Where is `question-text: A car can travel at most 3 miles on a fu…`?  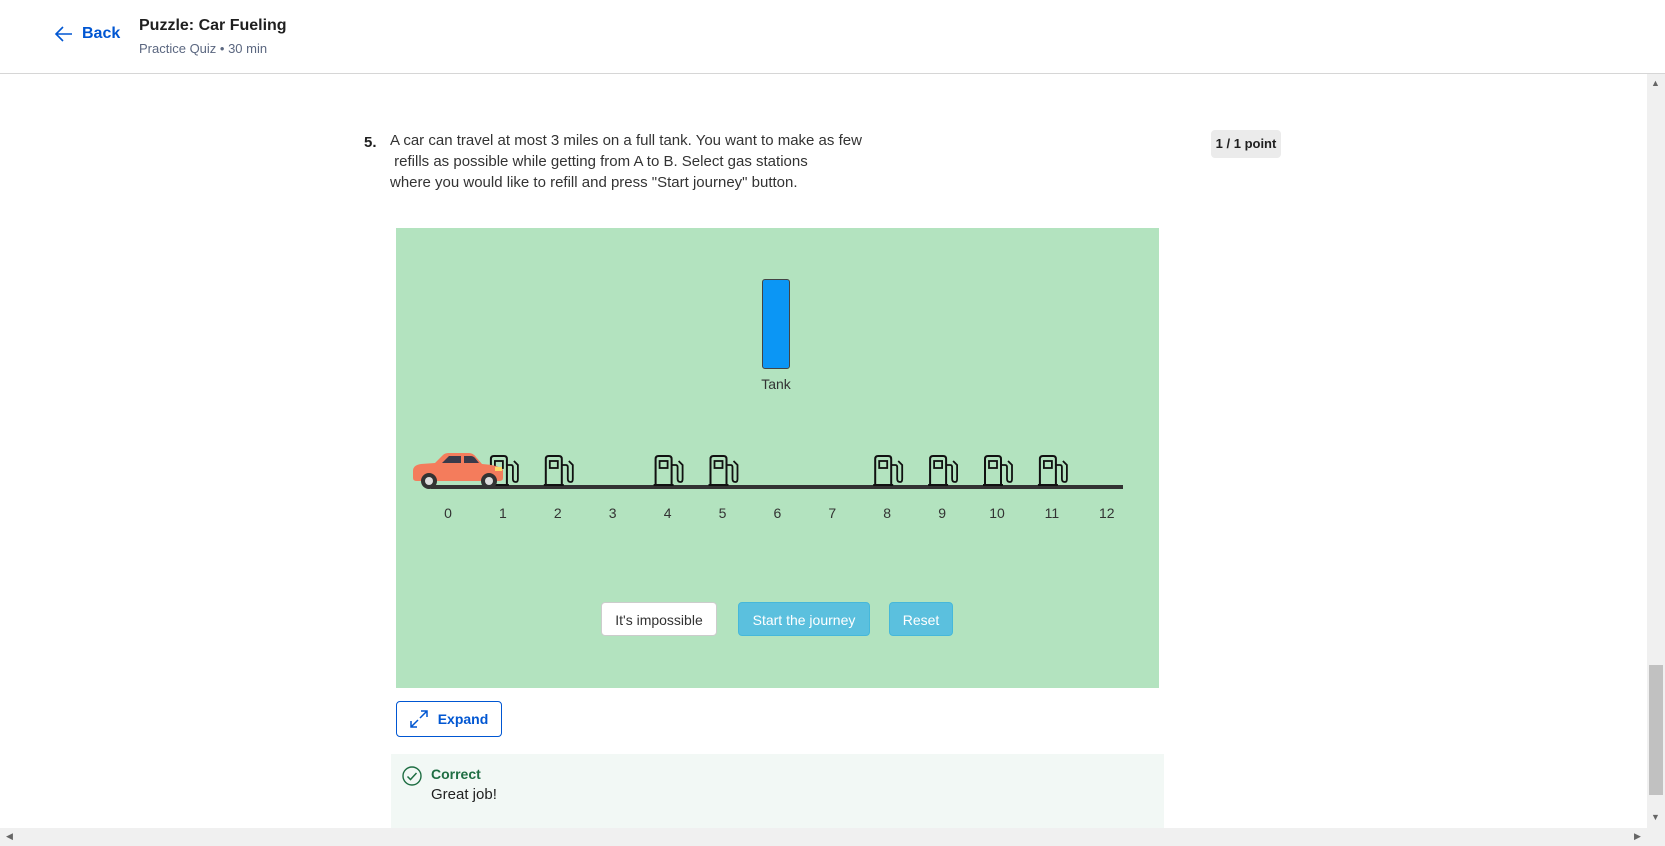
question-text: A car can travel at most 3 miles on a fu… is located at coordinates (650, 161).